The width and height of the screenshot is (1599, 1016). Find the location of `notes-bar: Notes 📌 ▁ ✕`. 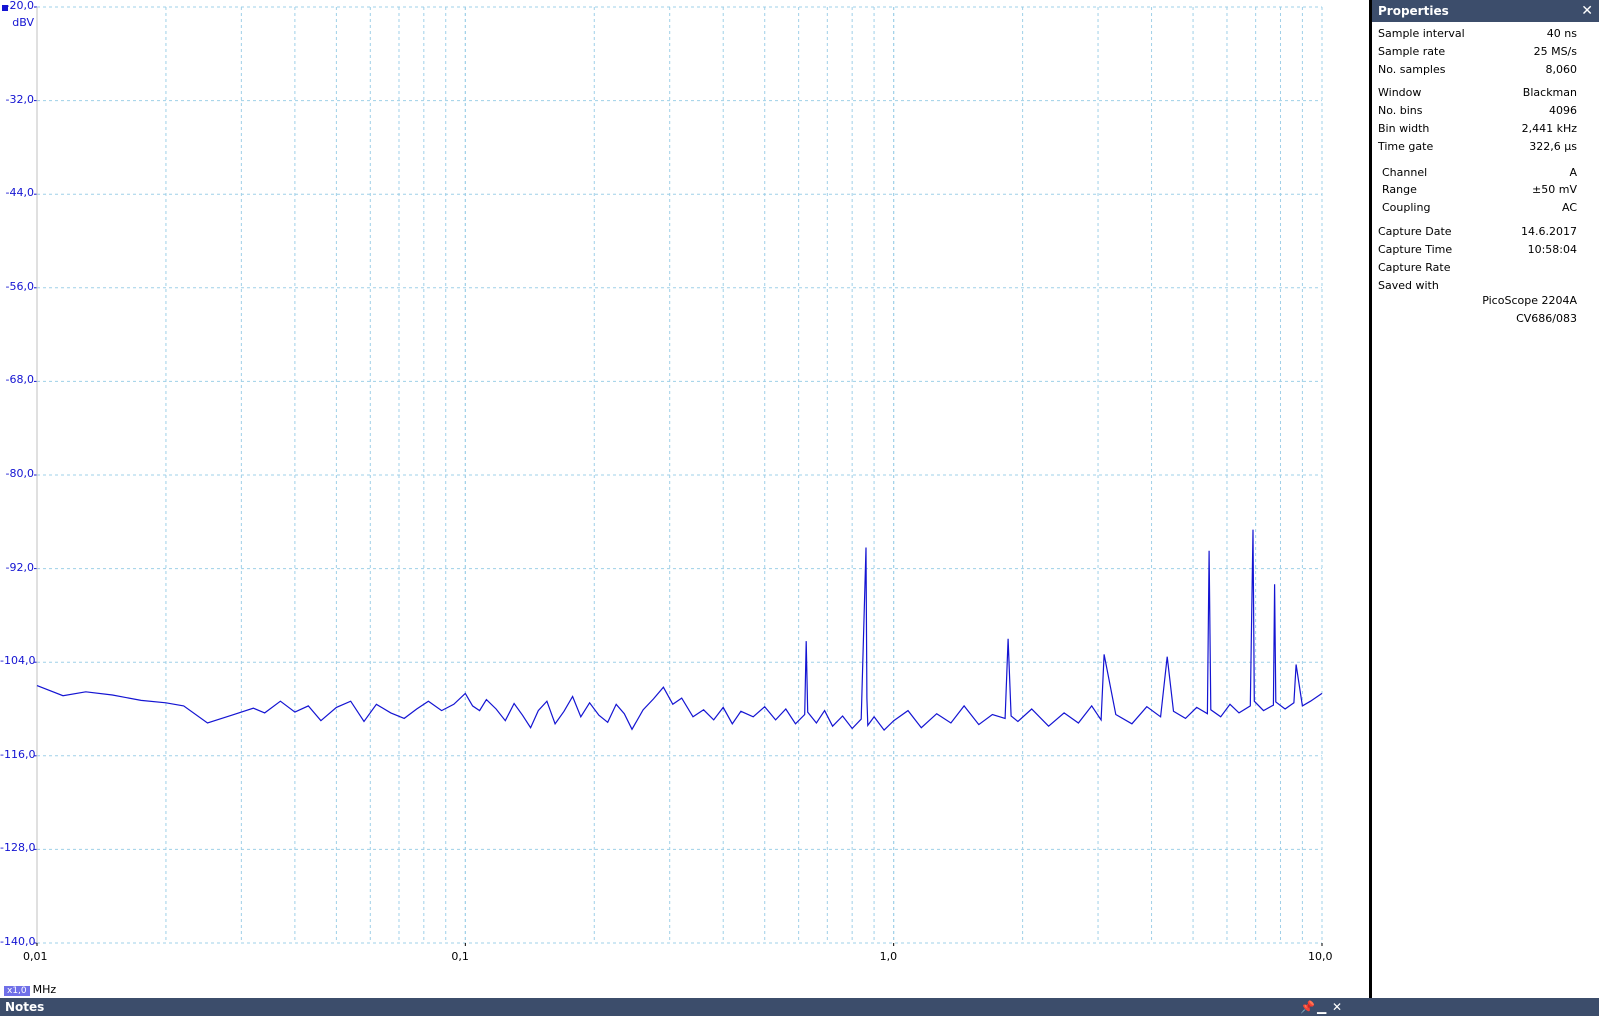

notes-bar: Notes 📌 ▁ ✕ is located at coordinates (799, 1007).